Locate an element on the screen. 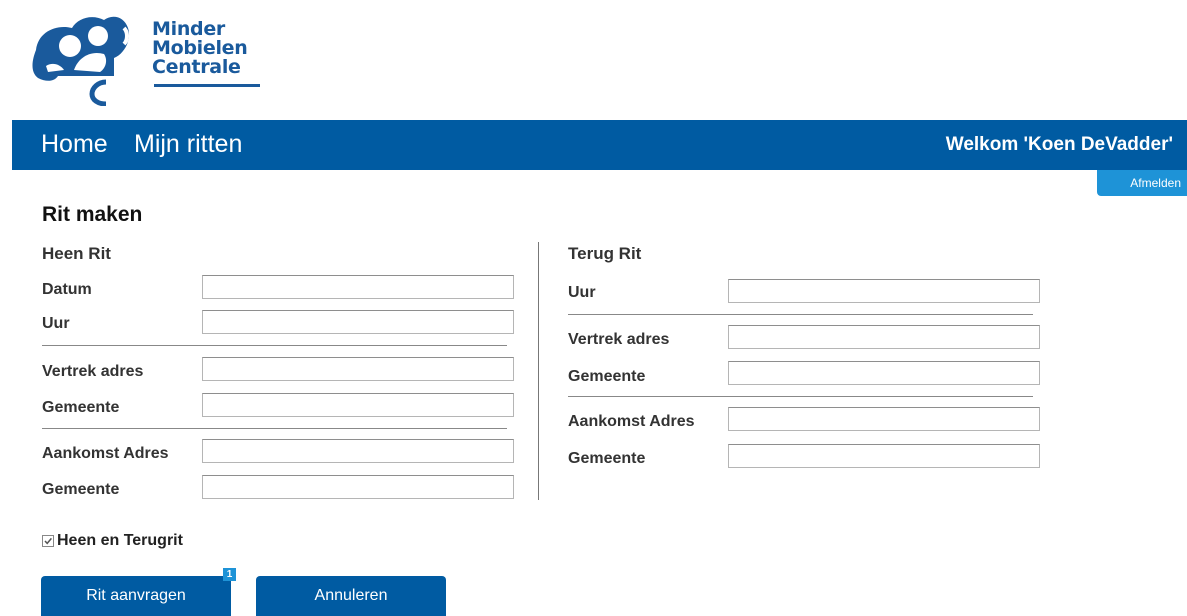  cancel-button: Annuleren is located at coordinates (351, 596).